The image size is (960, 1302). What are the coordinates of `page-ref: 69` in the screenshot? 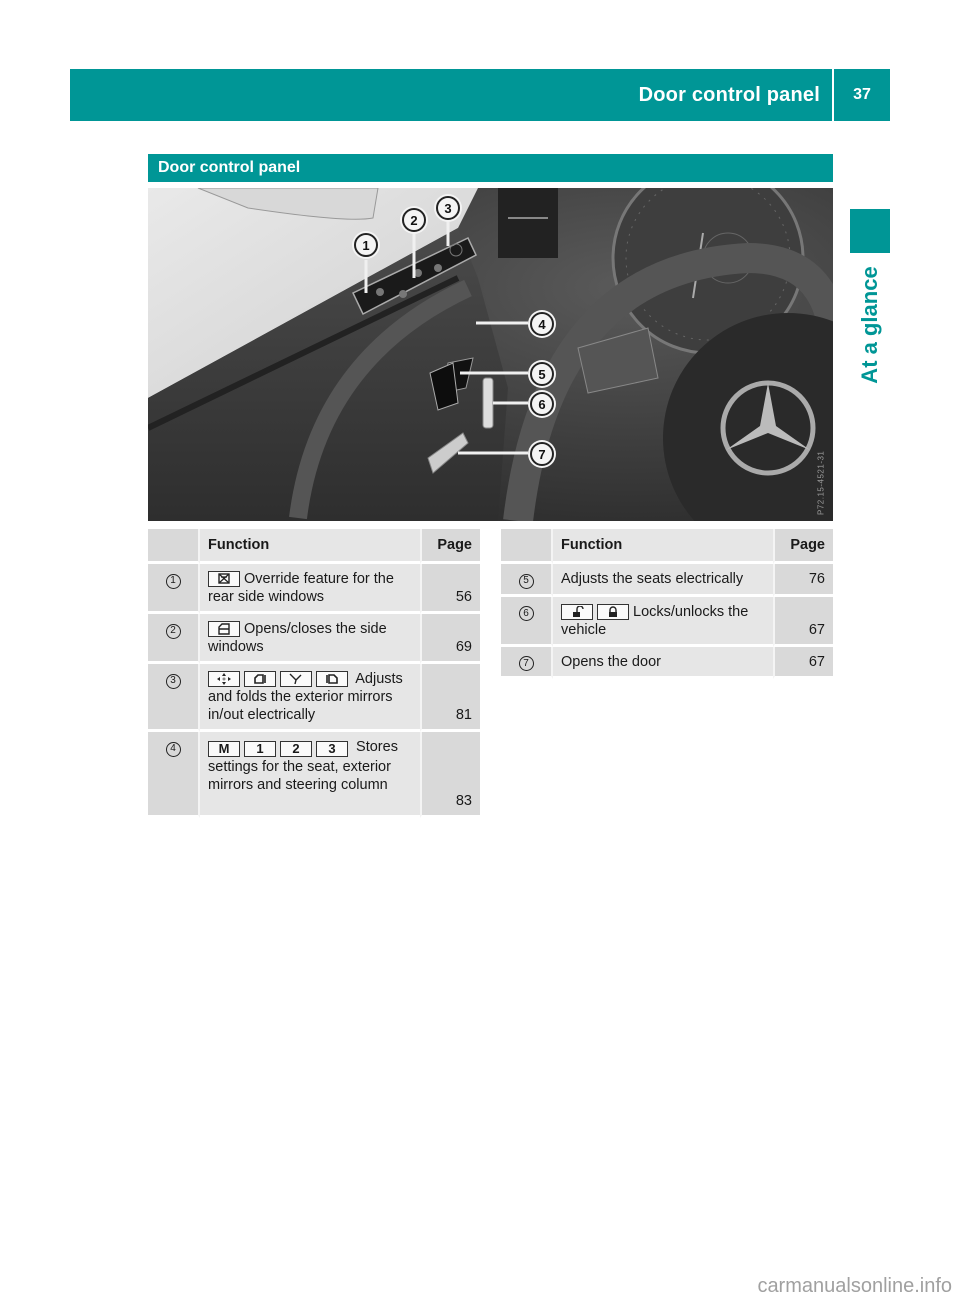 It's located at (450, 639).